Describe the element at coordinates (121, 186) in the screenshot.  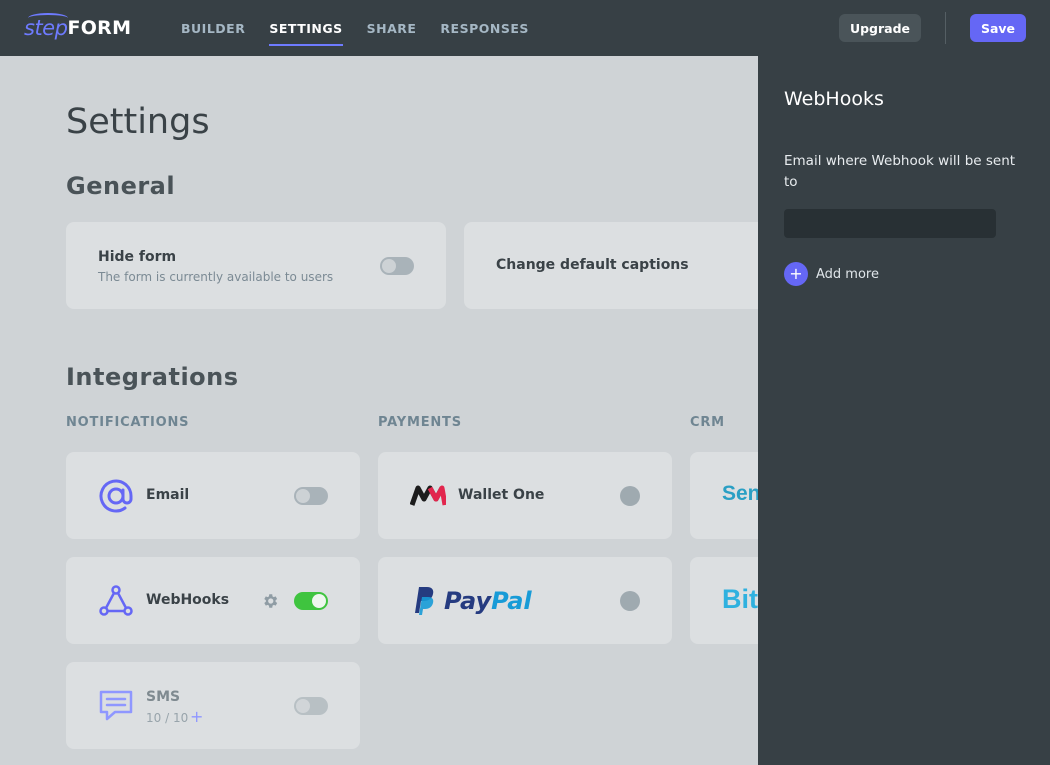
I see `general-heading: General` at that location.